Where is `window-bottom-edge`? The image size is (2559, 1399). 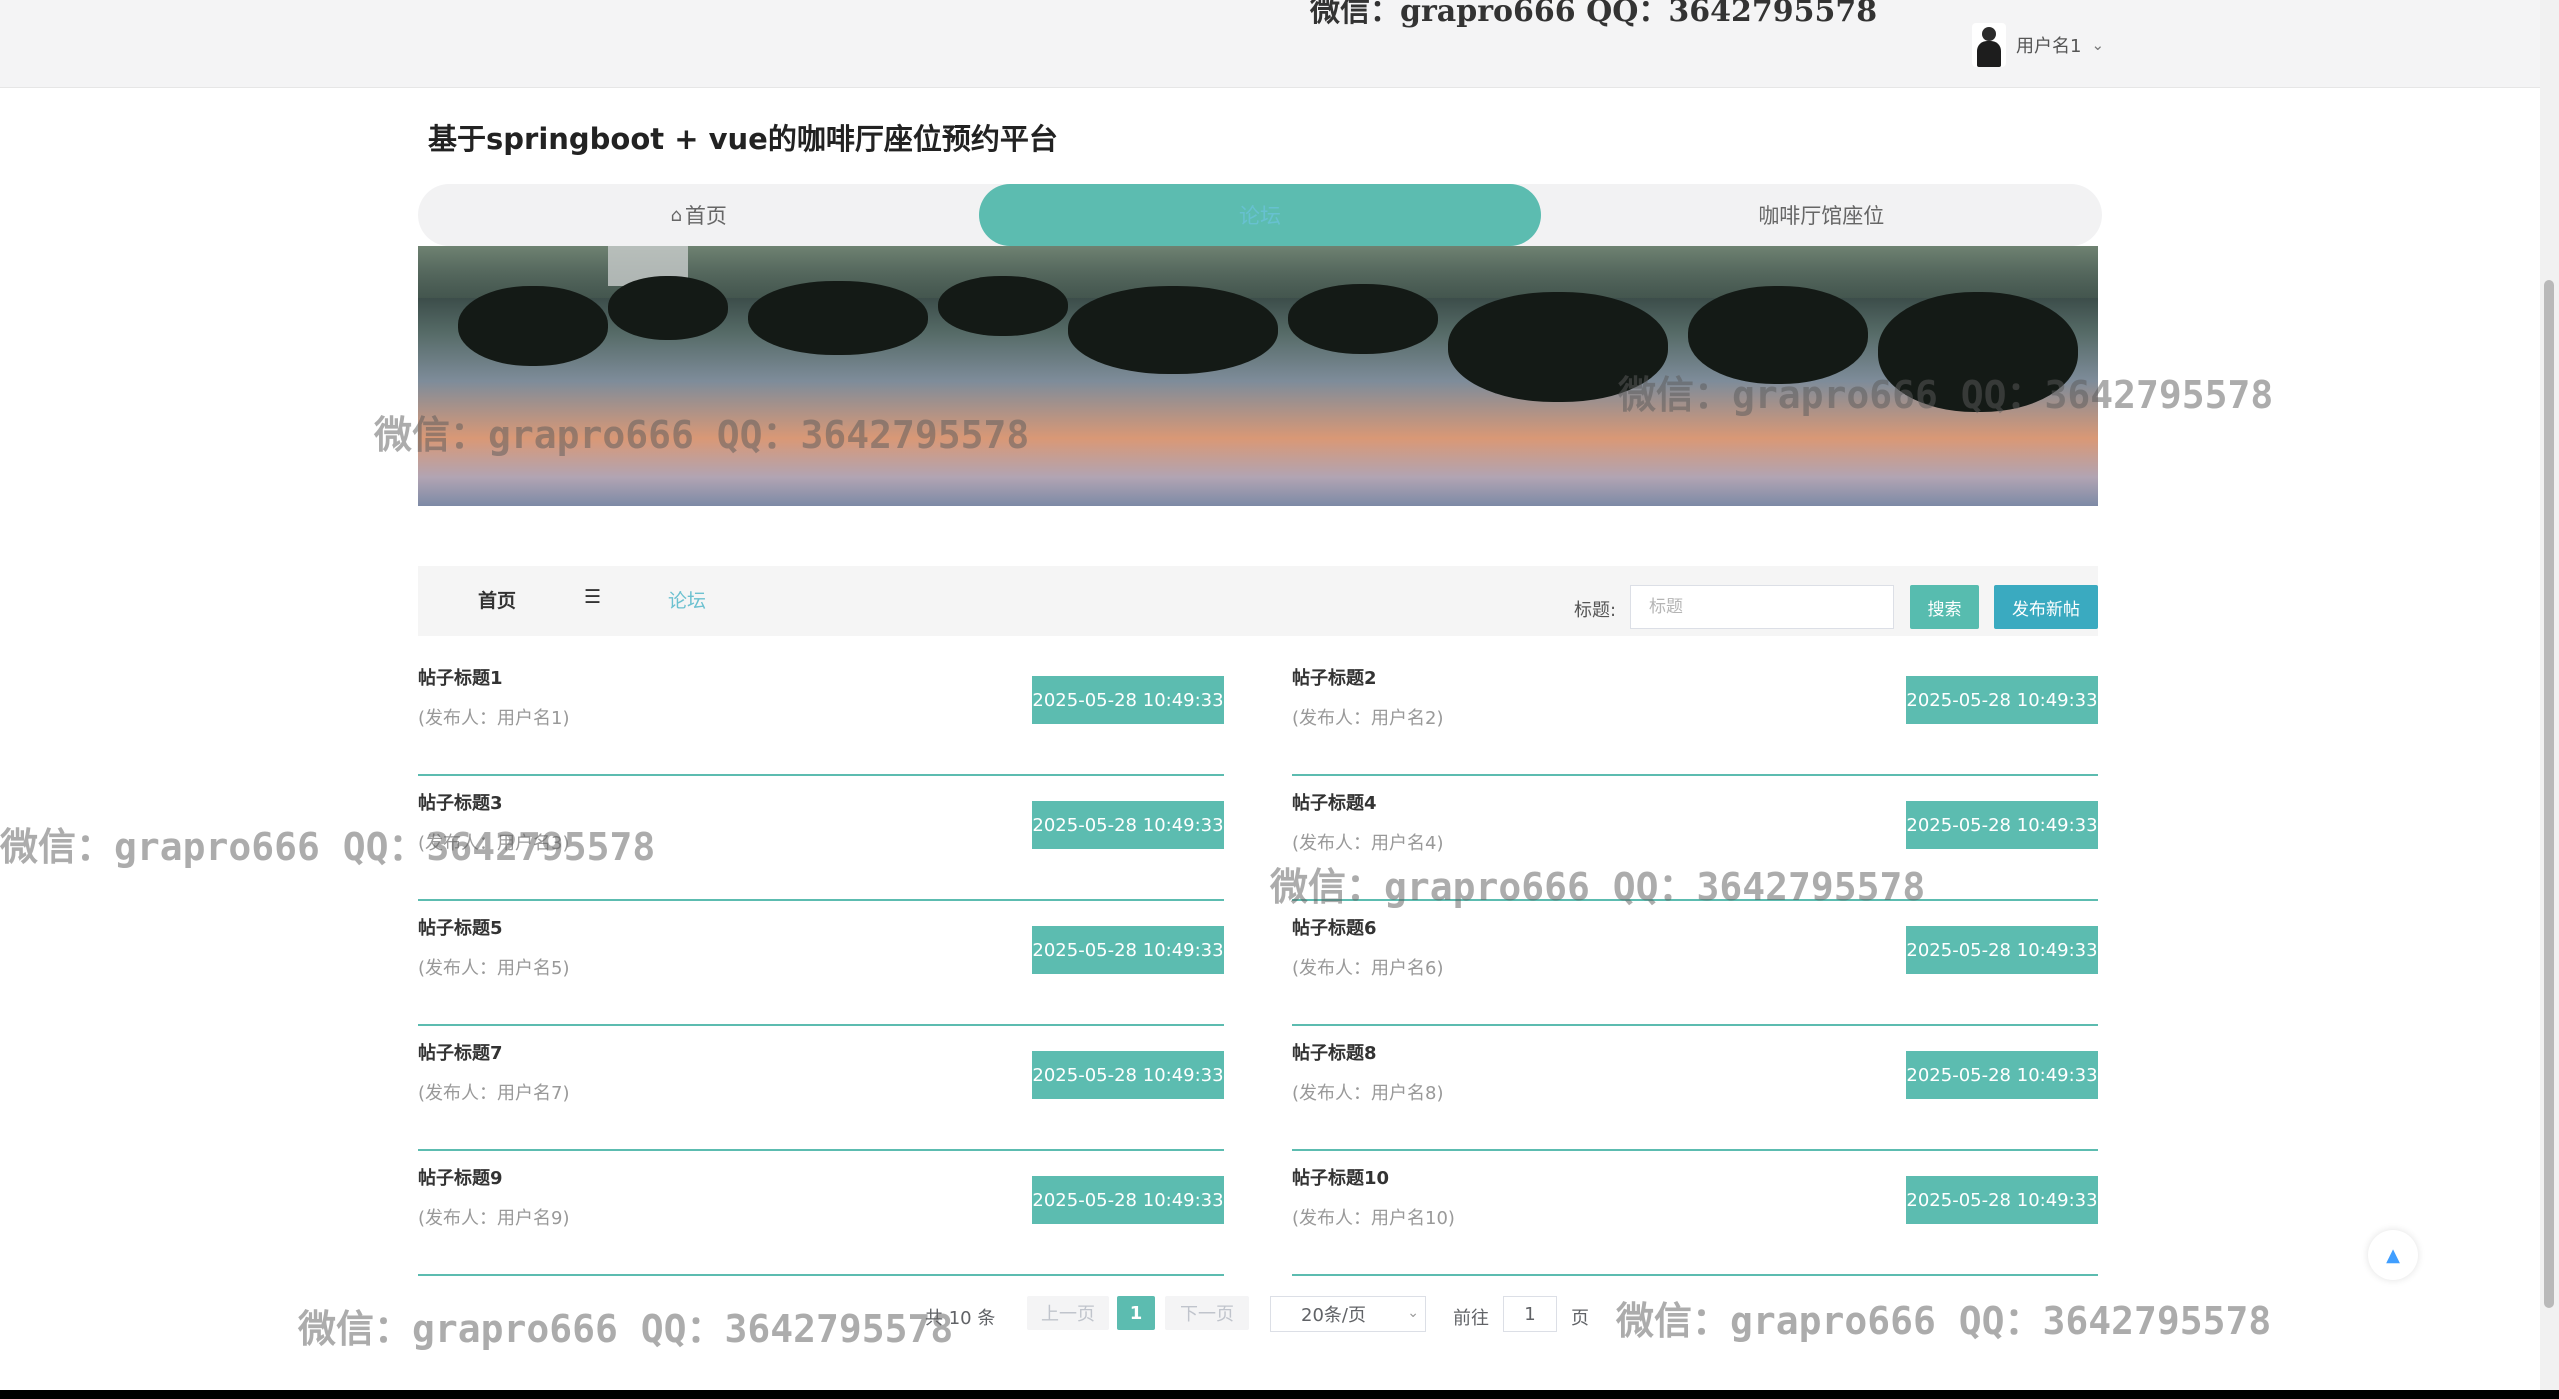
window-bottom-edge is located at coordinates (1279, 1394).